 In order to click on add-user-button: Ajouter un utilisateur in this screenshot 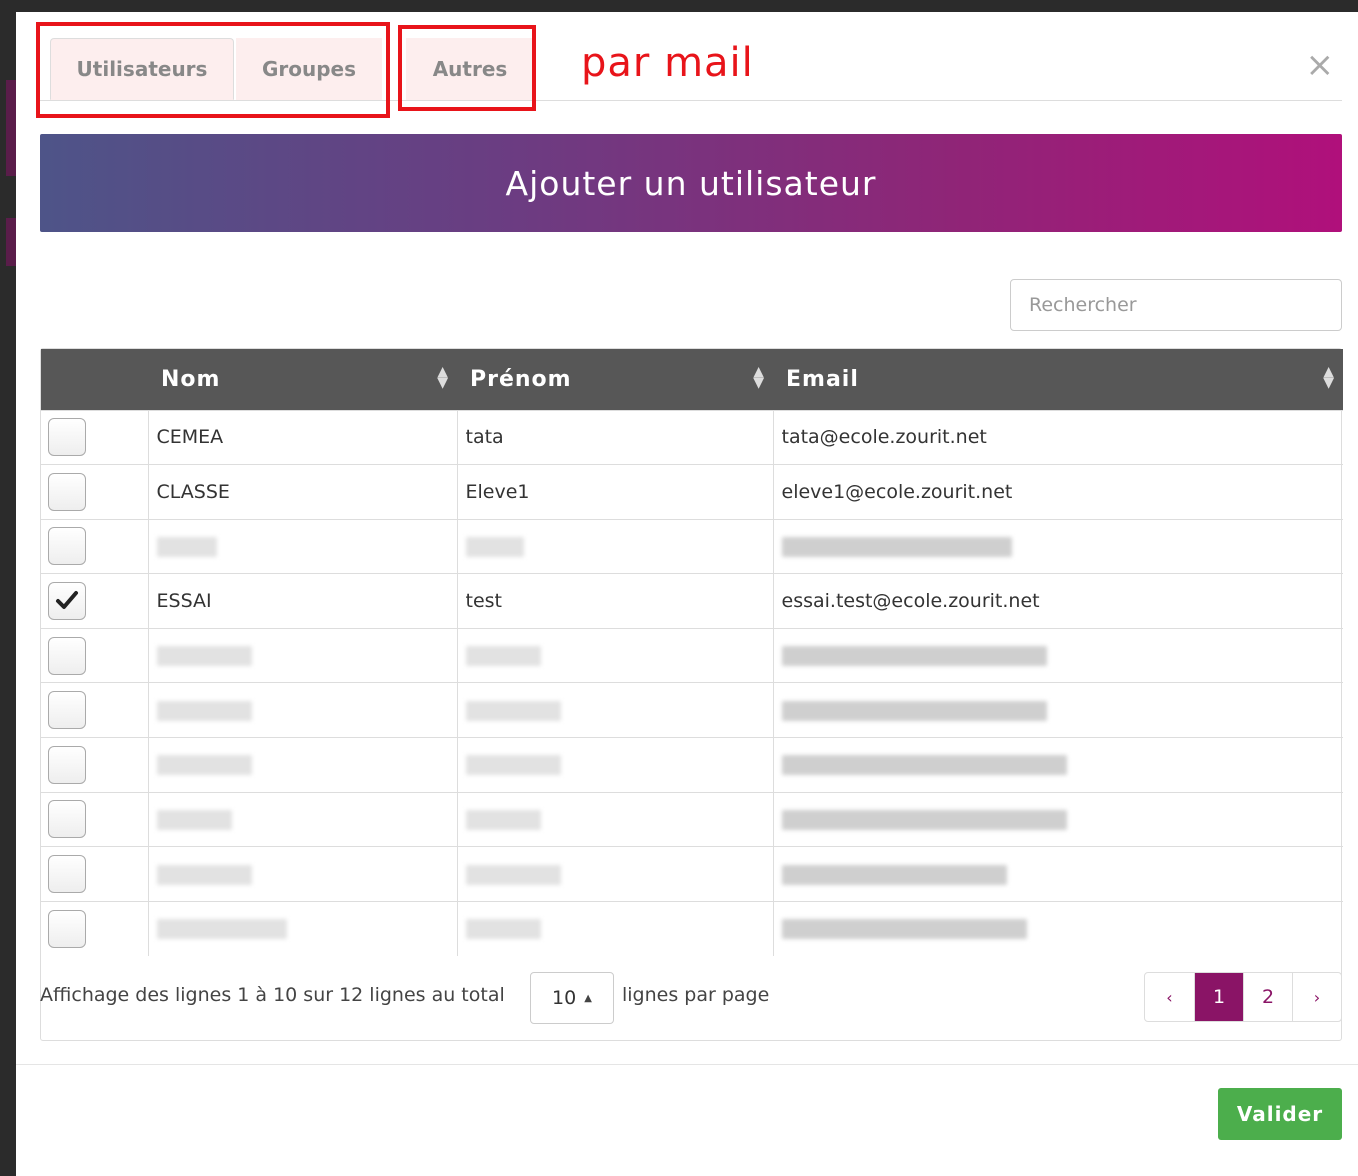, I will do `click(691, 183)`.